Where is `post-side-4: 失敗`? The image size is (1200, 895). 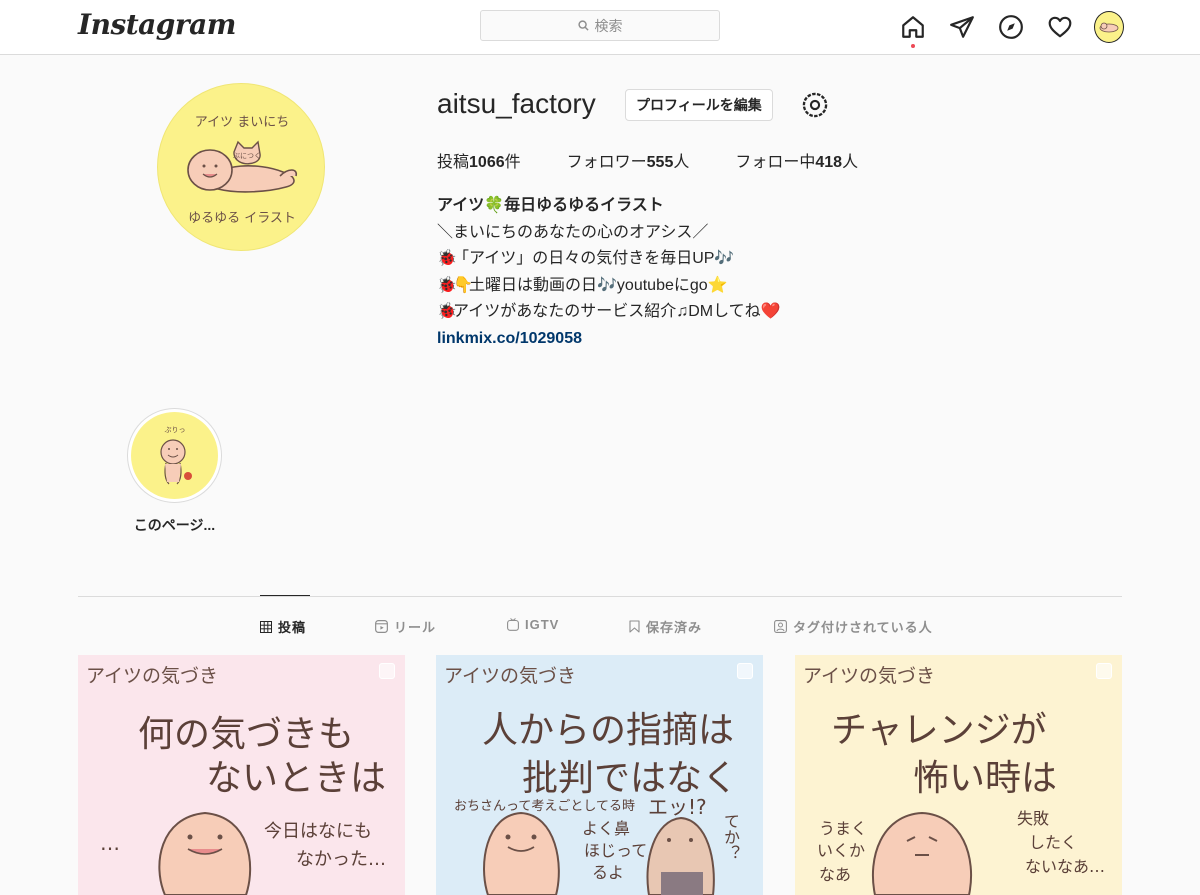 post-side-4: 失敗 is located at coordinates (1033, 818).